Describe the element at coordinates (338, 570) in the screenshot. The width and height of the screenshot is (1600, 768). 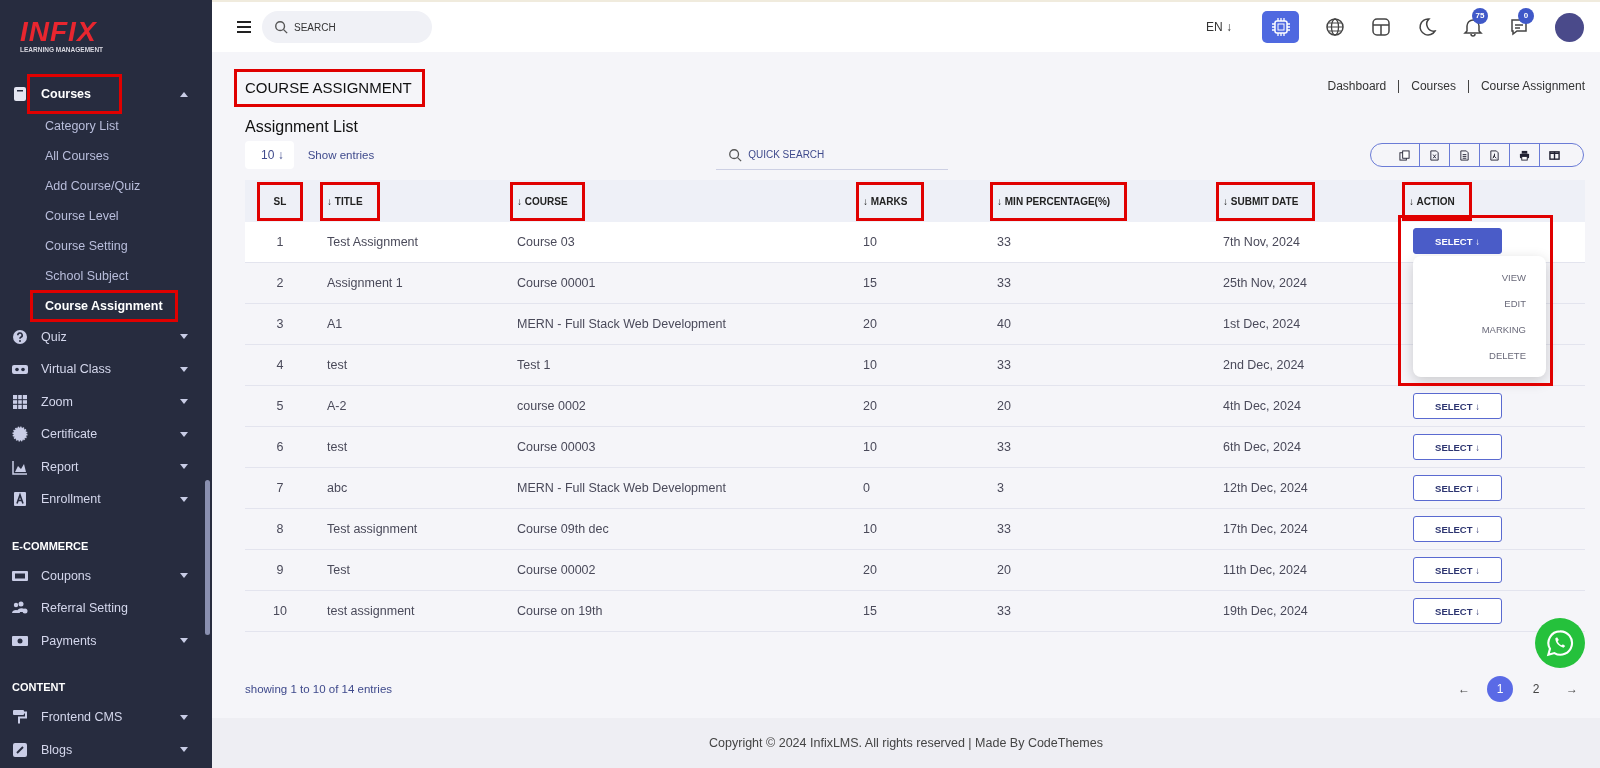
I see `table-cell-text: Test` at that location.